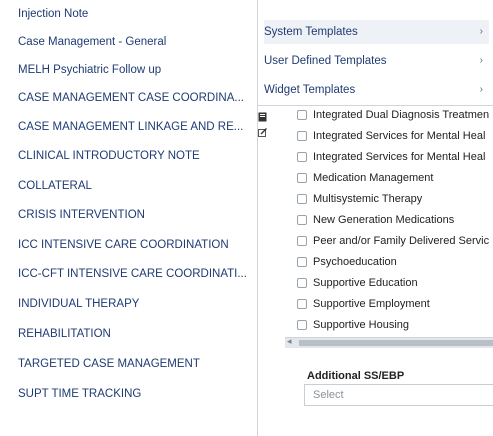  What do you see at coordinates (356, 376) in the screenshot?
I see `additional-ss-ebp-label: Additional SS/EBP` at bounding box center [356, 376].